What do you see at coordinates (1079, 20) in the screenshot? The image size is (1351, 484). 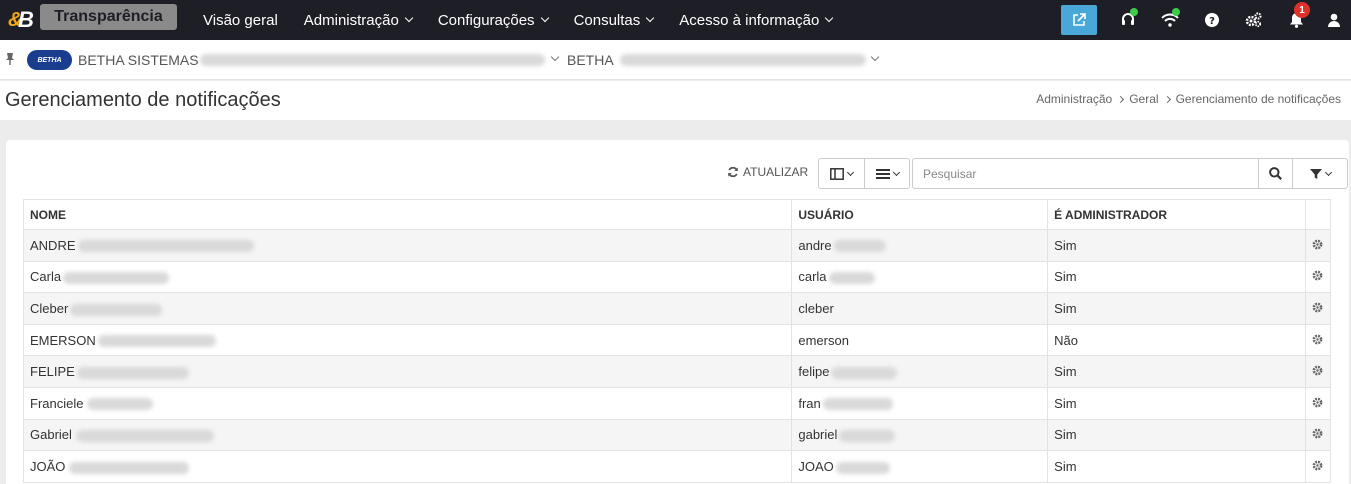 I see `external-link-button` at bounding box center [1079, 20].